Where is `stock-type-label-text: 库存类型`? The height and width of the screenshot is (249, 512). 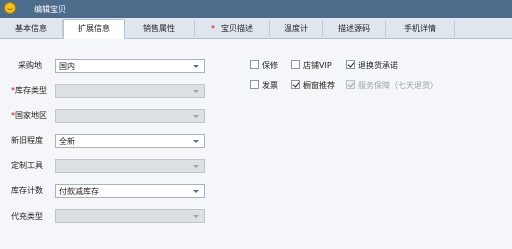
stock-type-label-text: 库存类型 is located at coordinates (31, 90).